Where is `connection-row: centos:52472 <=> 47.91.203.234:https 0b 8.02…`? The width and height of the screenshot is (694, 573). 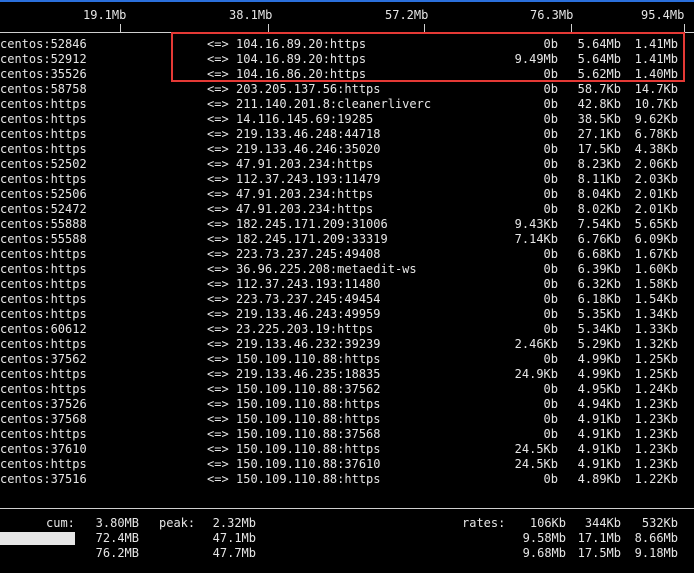
connection-row: centos:52472 <=> 47.91.203.234:https 0b 8.02… is located at coordinates (347, 209).